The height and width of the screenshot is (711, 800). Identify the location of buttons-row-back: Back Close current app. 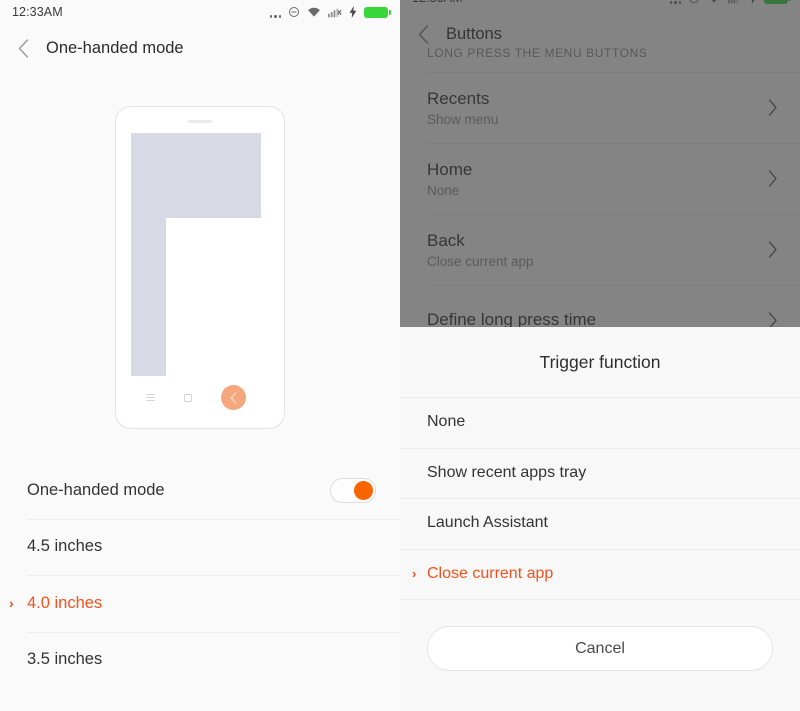
(600, 249).